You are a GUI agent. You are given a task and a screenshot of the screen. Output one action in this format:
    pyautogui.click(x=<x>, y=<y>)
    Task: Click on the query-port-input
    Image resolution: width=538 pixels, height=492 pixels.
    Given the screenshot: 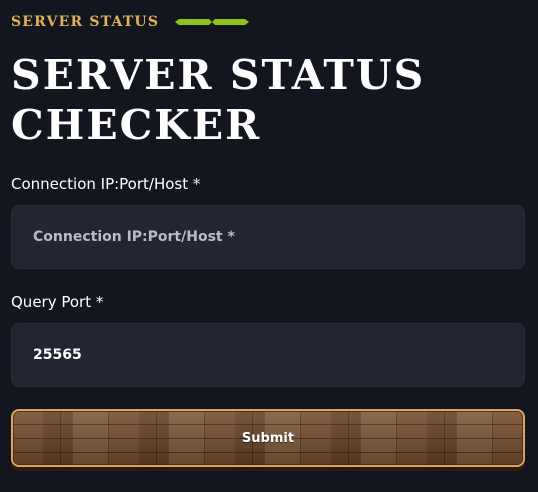 What is the action you would take?
    pyautogui.click(x=268, y=355)
    